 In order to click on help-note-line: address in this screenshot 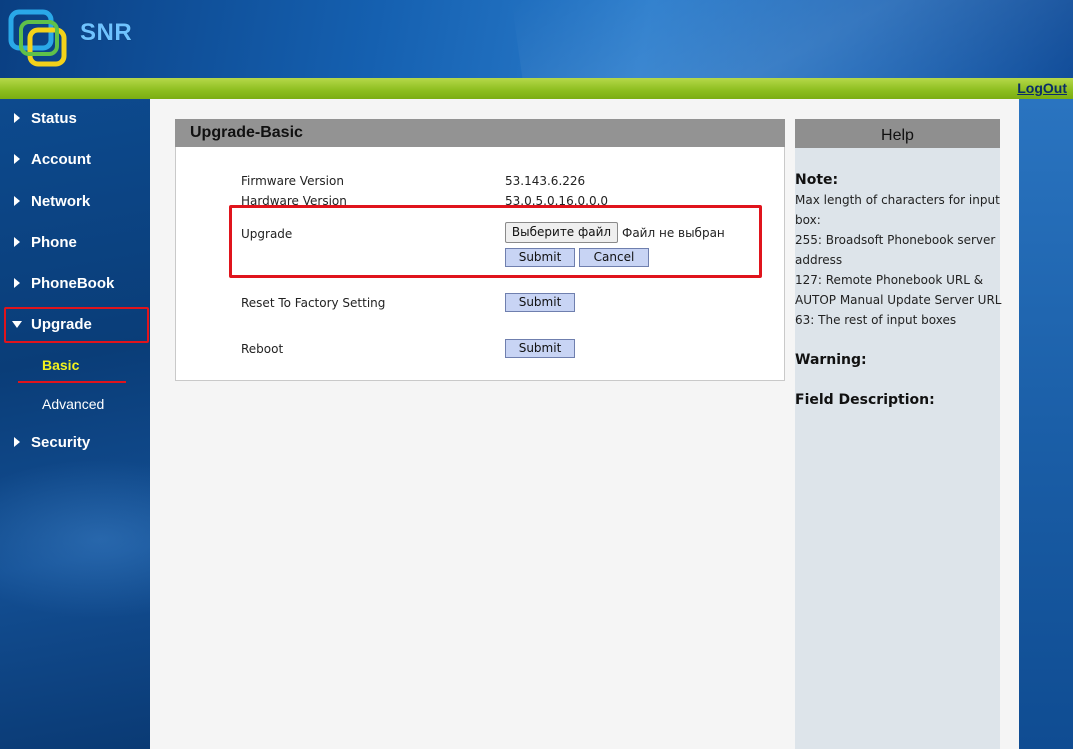, I will do `click(819, 260)`.